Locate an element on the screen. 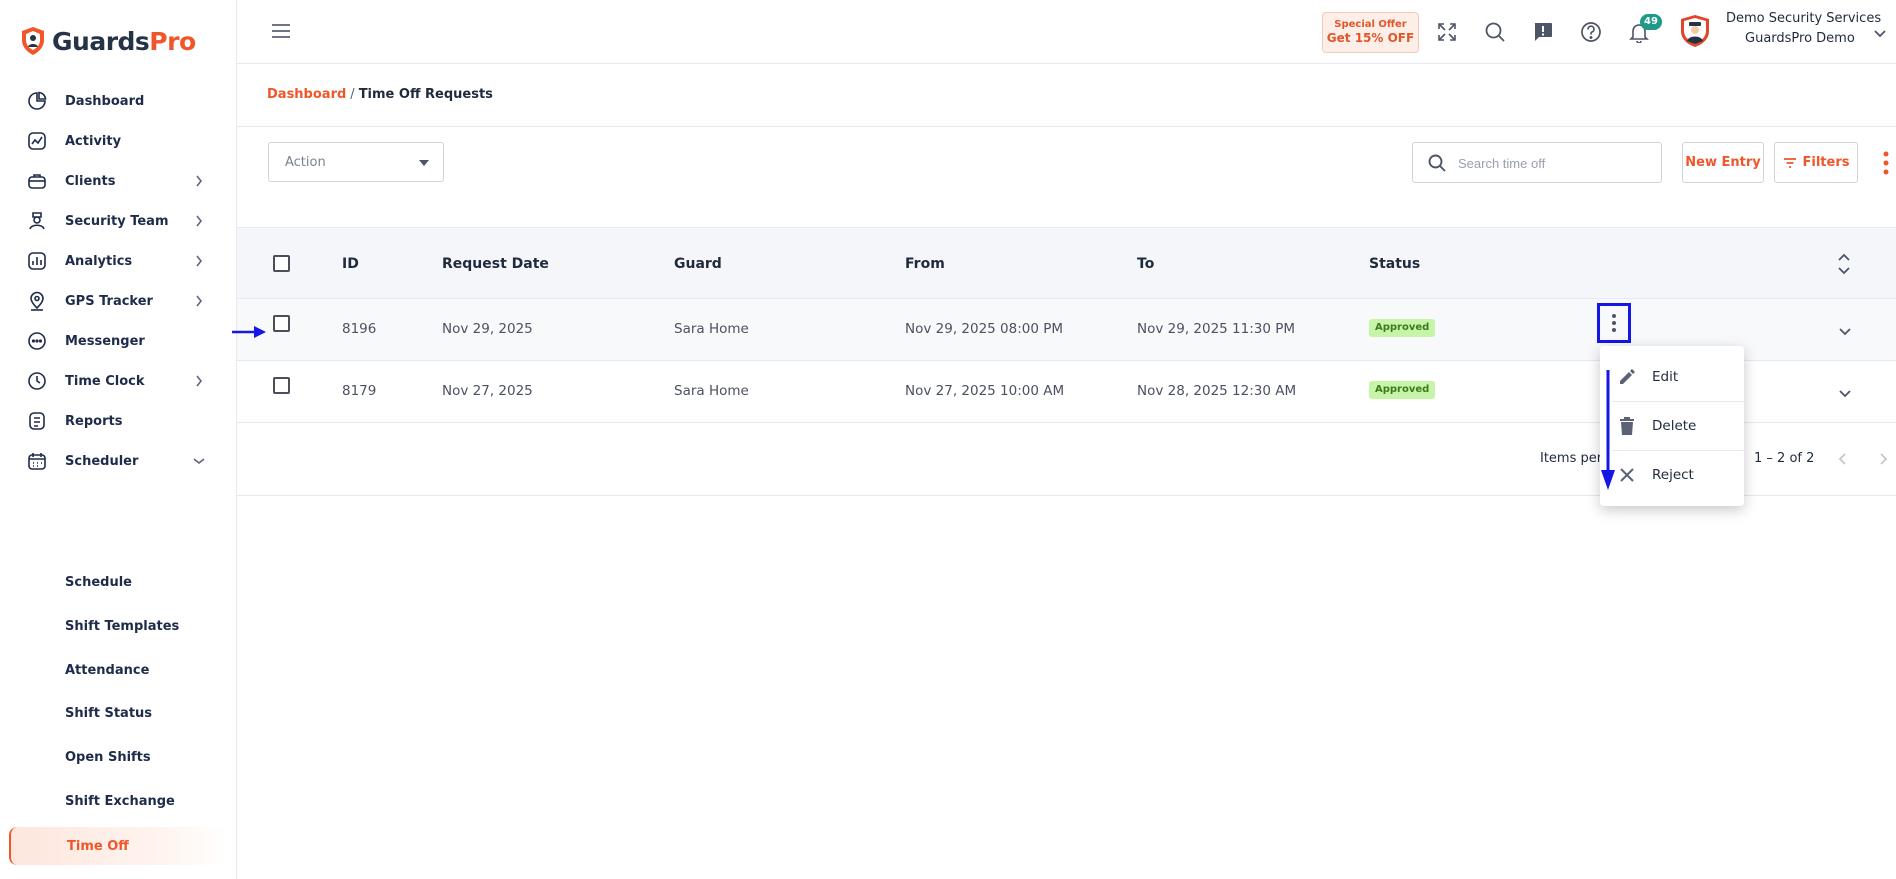 Image resolution: width=1896 pixels, height=879 pixels. row-actions-menu: Edit Delete Reject is located at coordinates (1672, 426).